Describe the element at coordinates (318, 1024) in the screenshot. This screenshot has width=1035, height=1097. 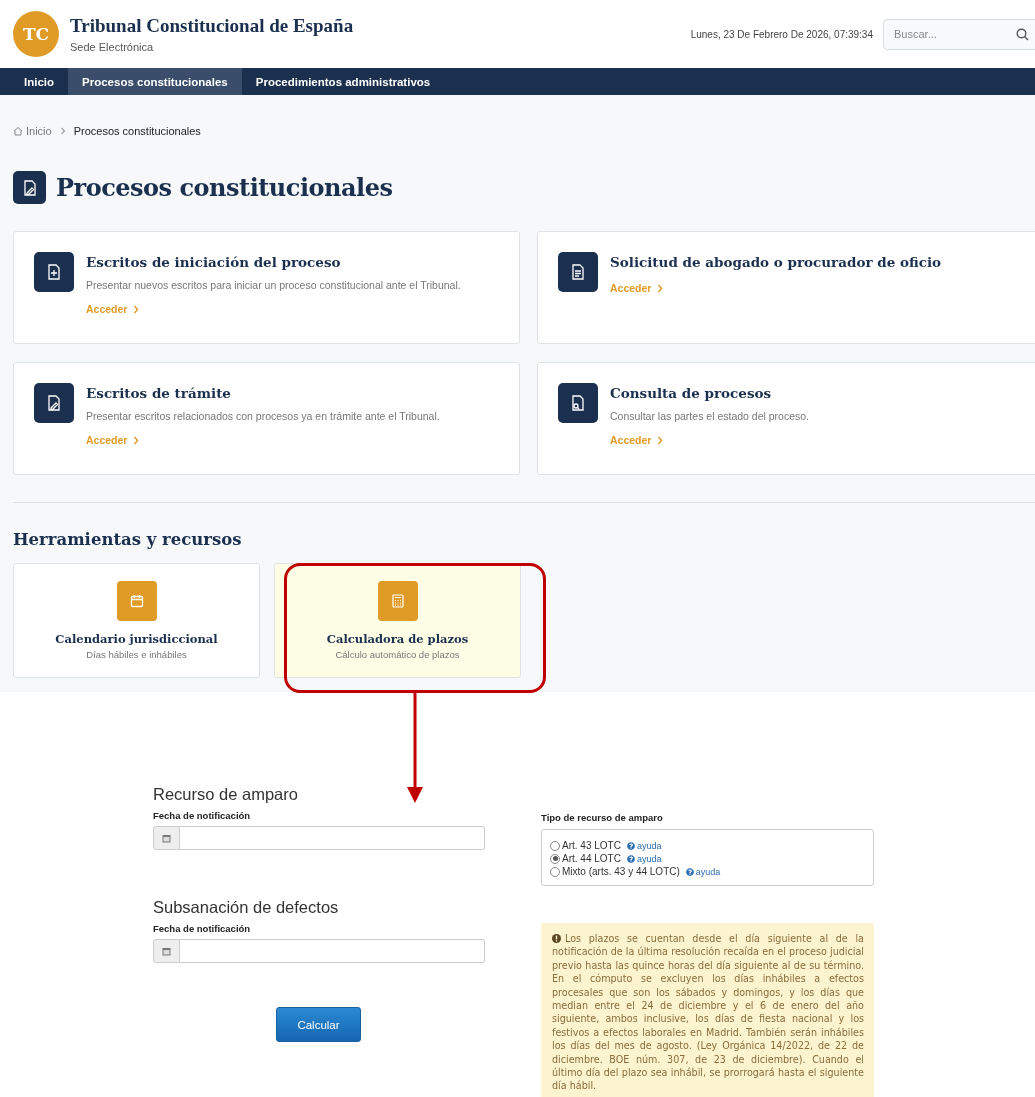
I see `calculate-button: Calcular` at that location.